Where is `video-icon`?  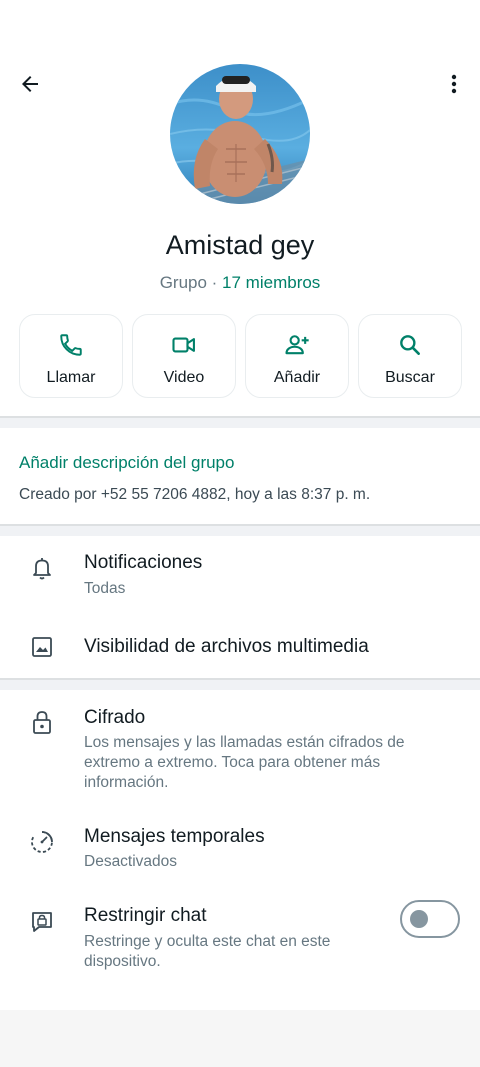
video-icon is located at coordinates (183, 345).